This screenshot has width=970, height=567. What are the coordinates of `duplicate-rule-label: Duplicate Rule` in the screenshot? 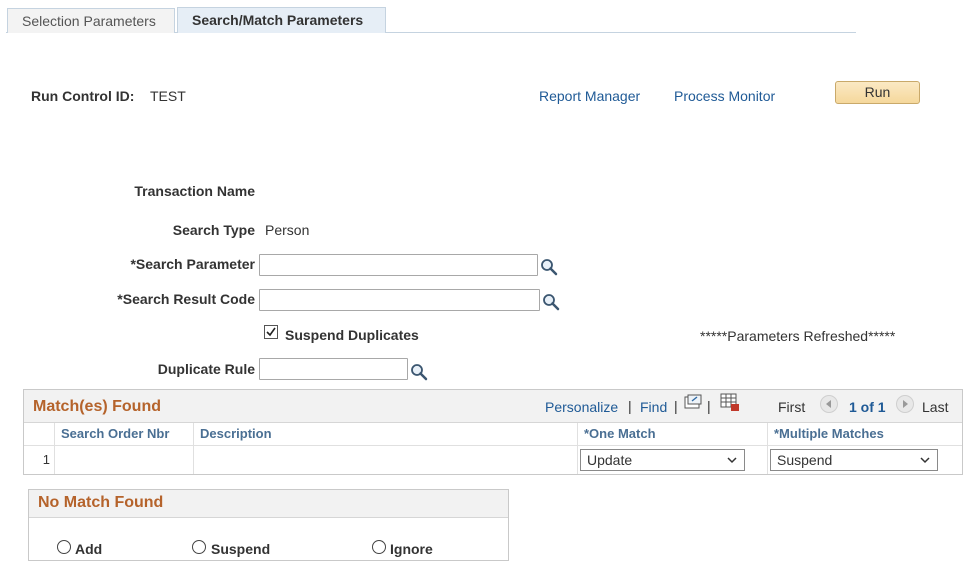 It's located at (206, 369).